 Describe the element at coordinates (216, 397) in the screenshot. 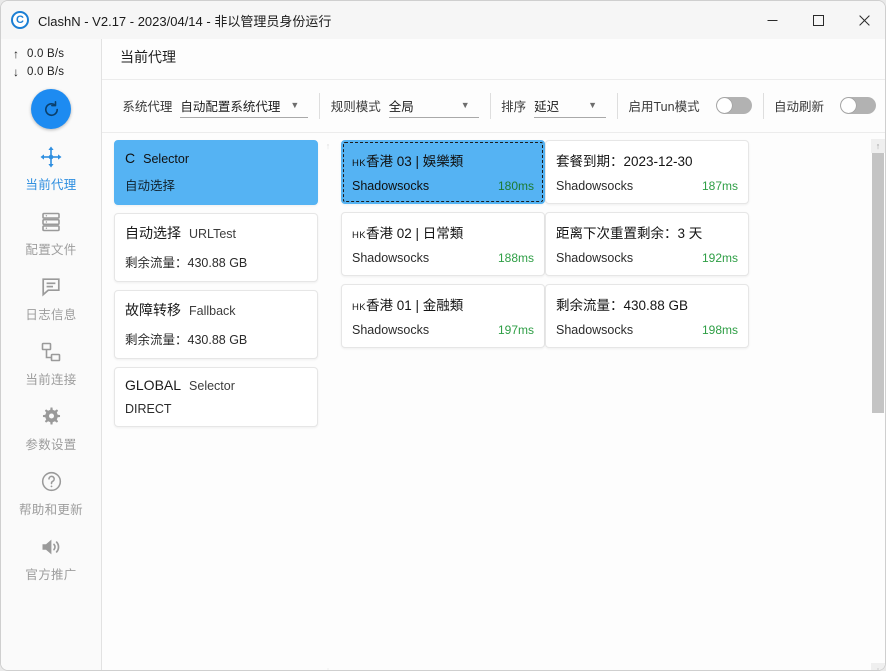

I see `proxy-group-card: GLOBAL Selector DIRECT` at that location.